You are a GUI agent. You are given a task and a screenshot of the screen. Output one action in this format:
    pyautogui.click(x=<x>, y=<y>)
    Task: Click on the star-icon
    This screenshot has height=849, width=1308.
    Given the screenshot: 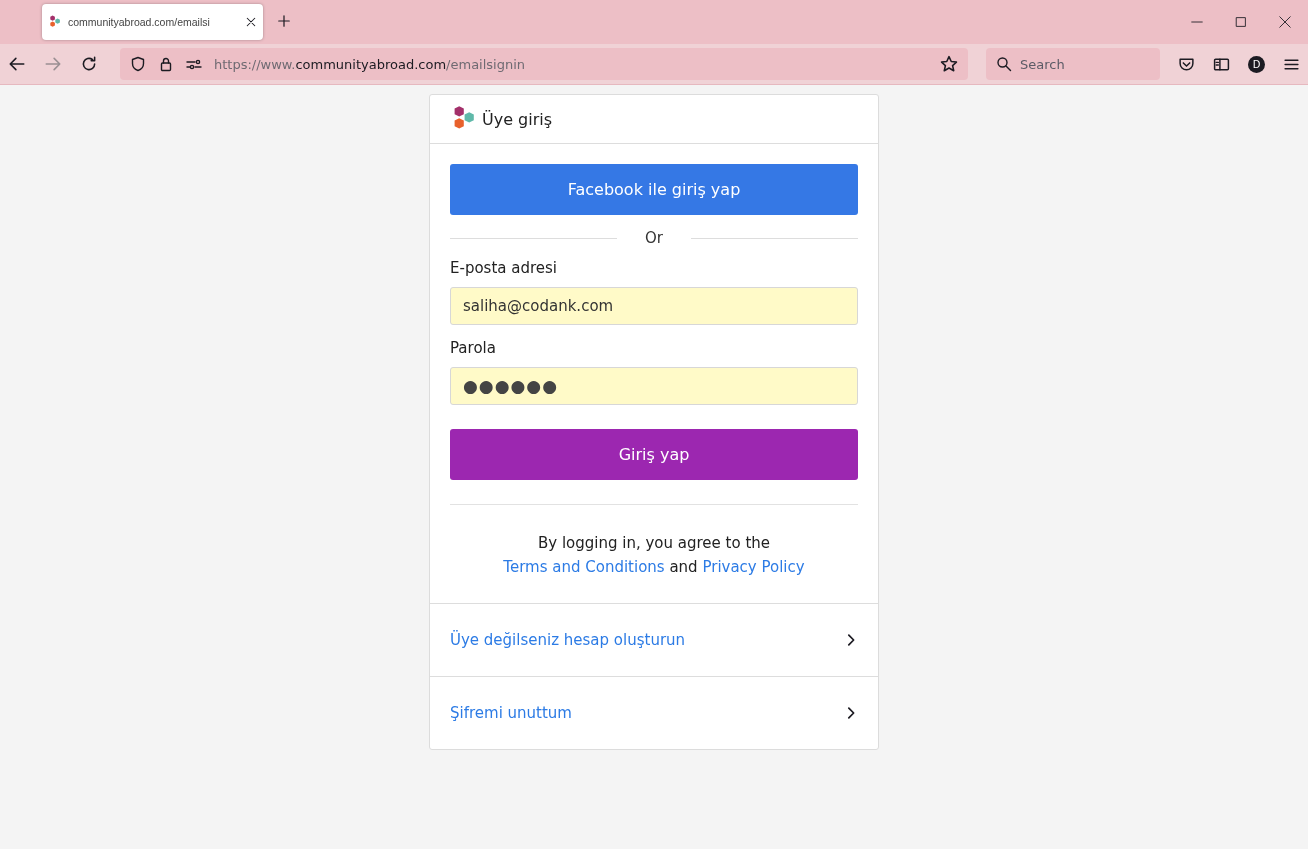 What is the action you would take?
    pyautogui.click(x=949, y=64)
    